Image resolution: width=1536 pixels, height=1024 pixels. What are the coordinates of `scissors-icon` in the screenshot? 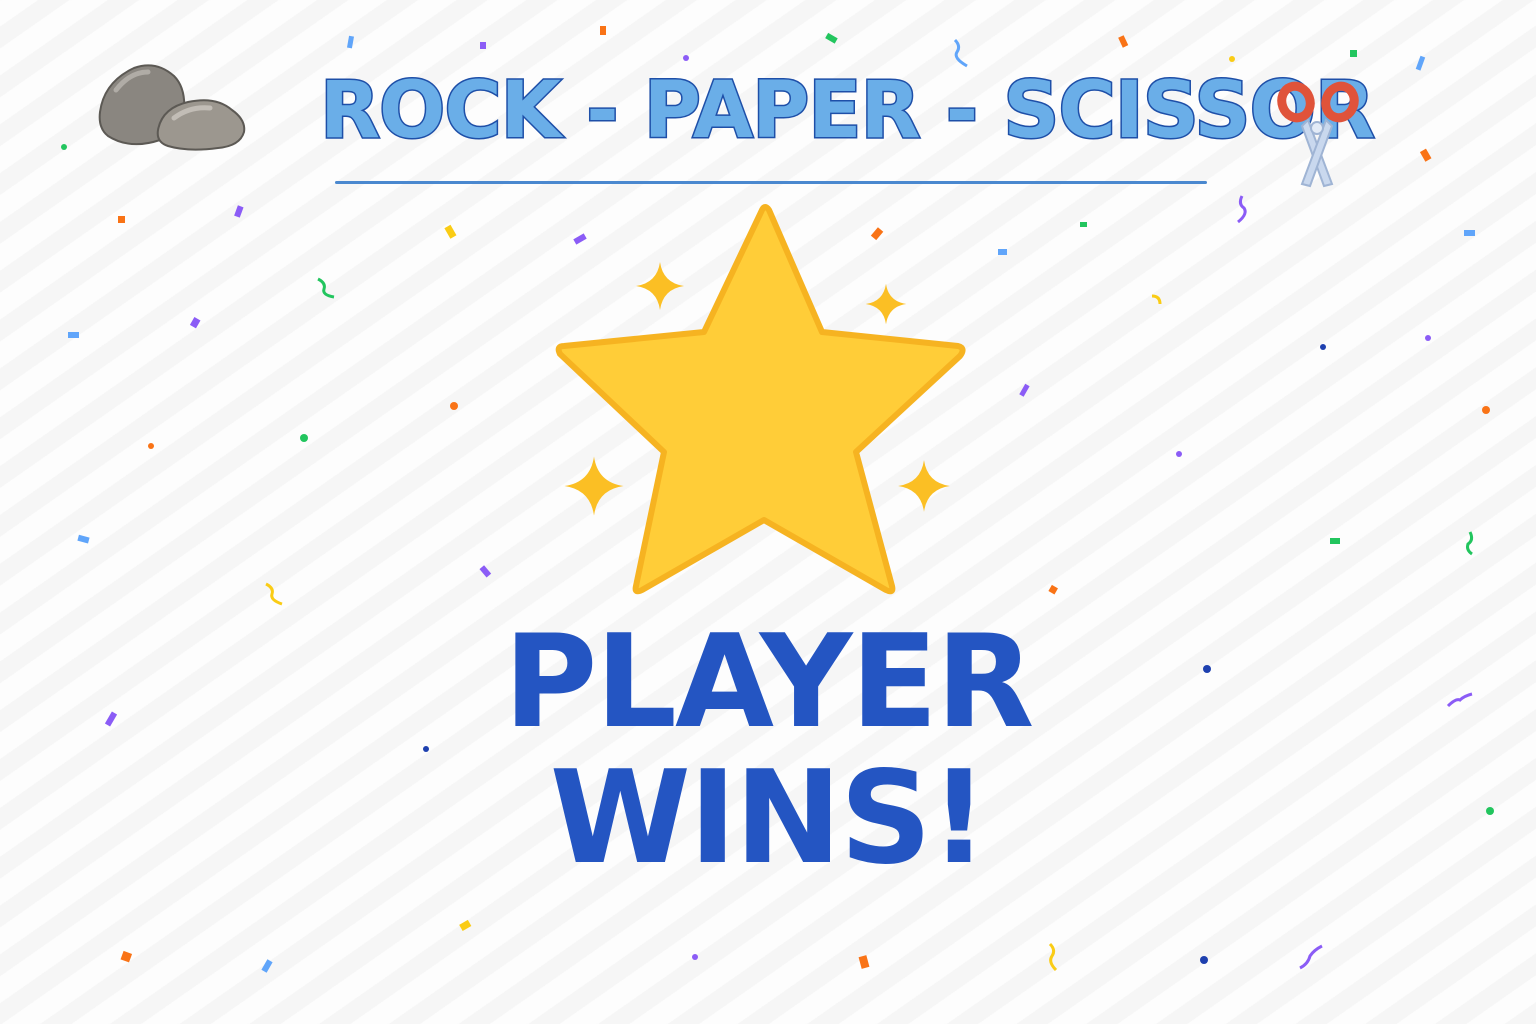 It's located at (1318, 135).